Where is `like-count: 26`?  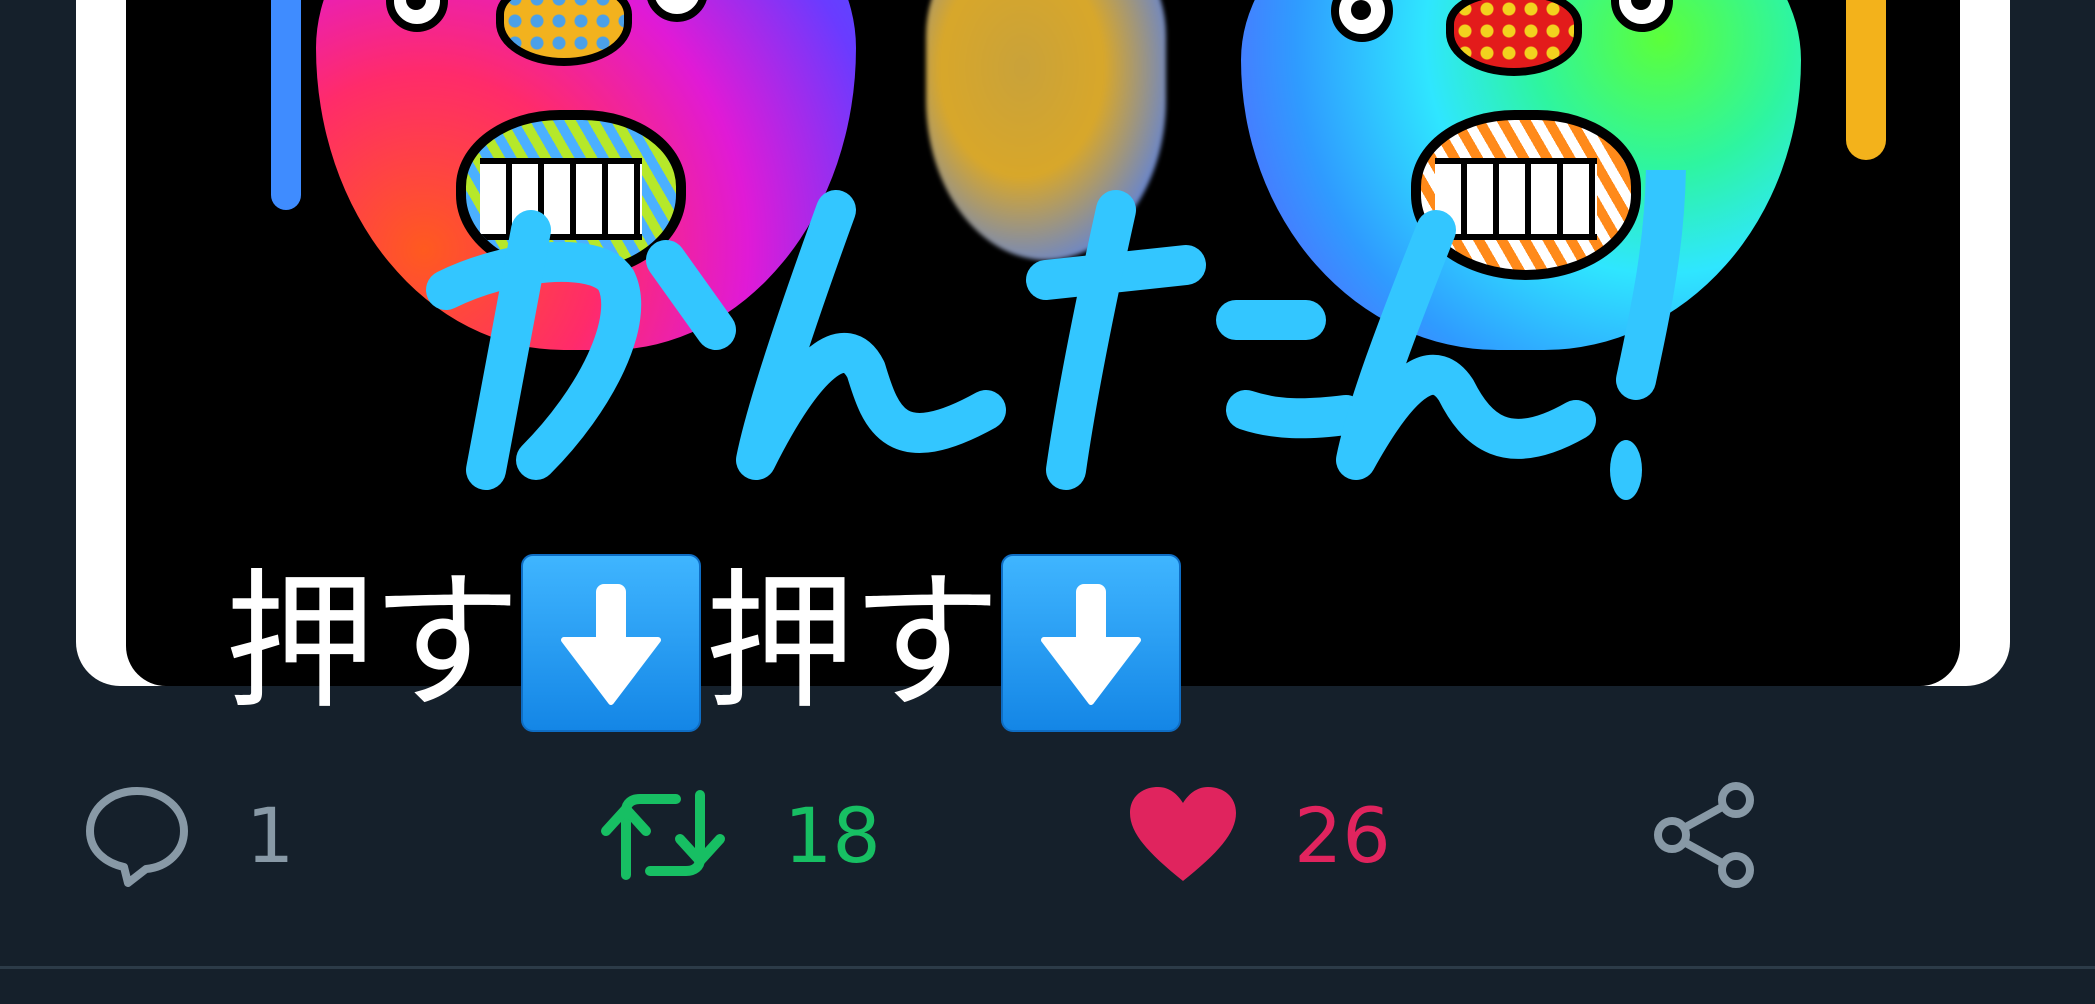 like-count: 26 is located at coordinates (1342, 835).